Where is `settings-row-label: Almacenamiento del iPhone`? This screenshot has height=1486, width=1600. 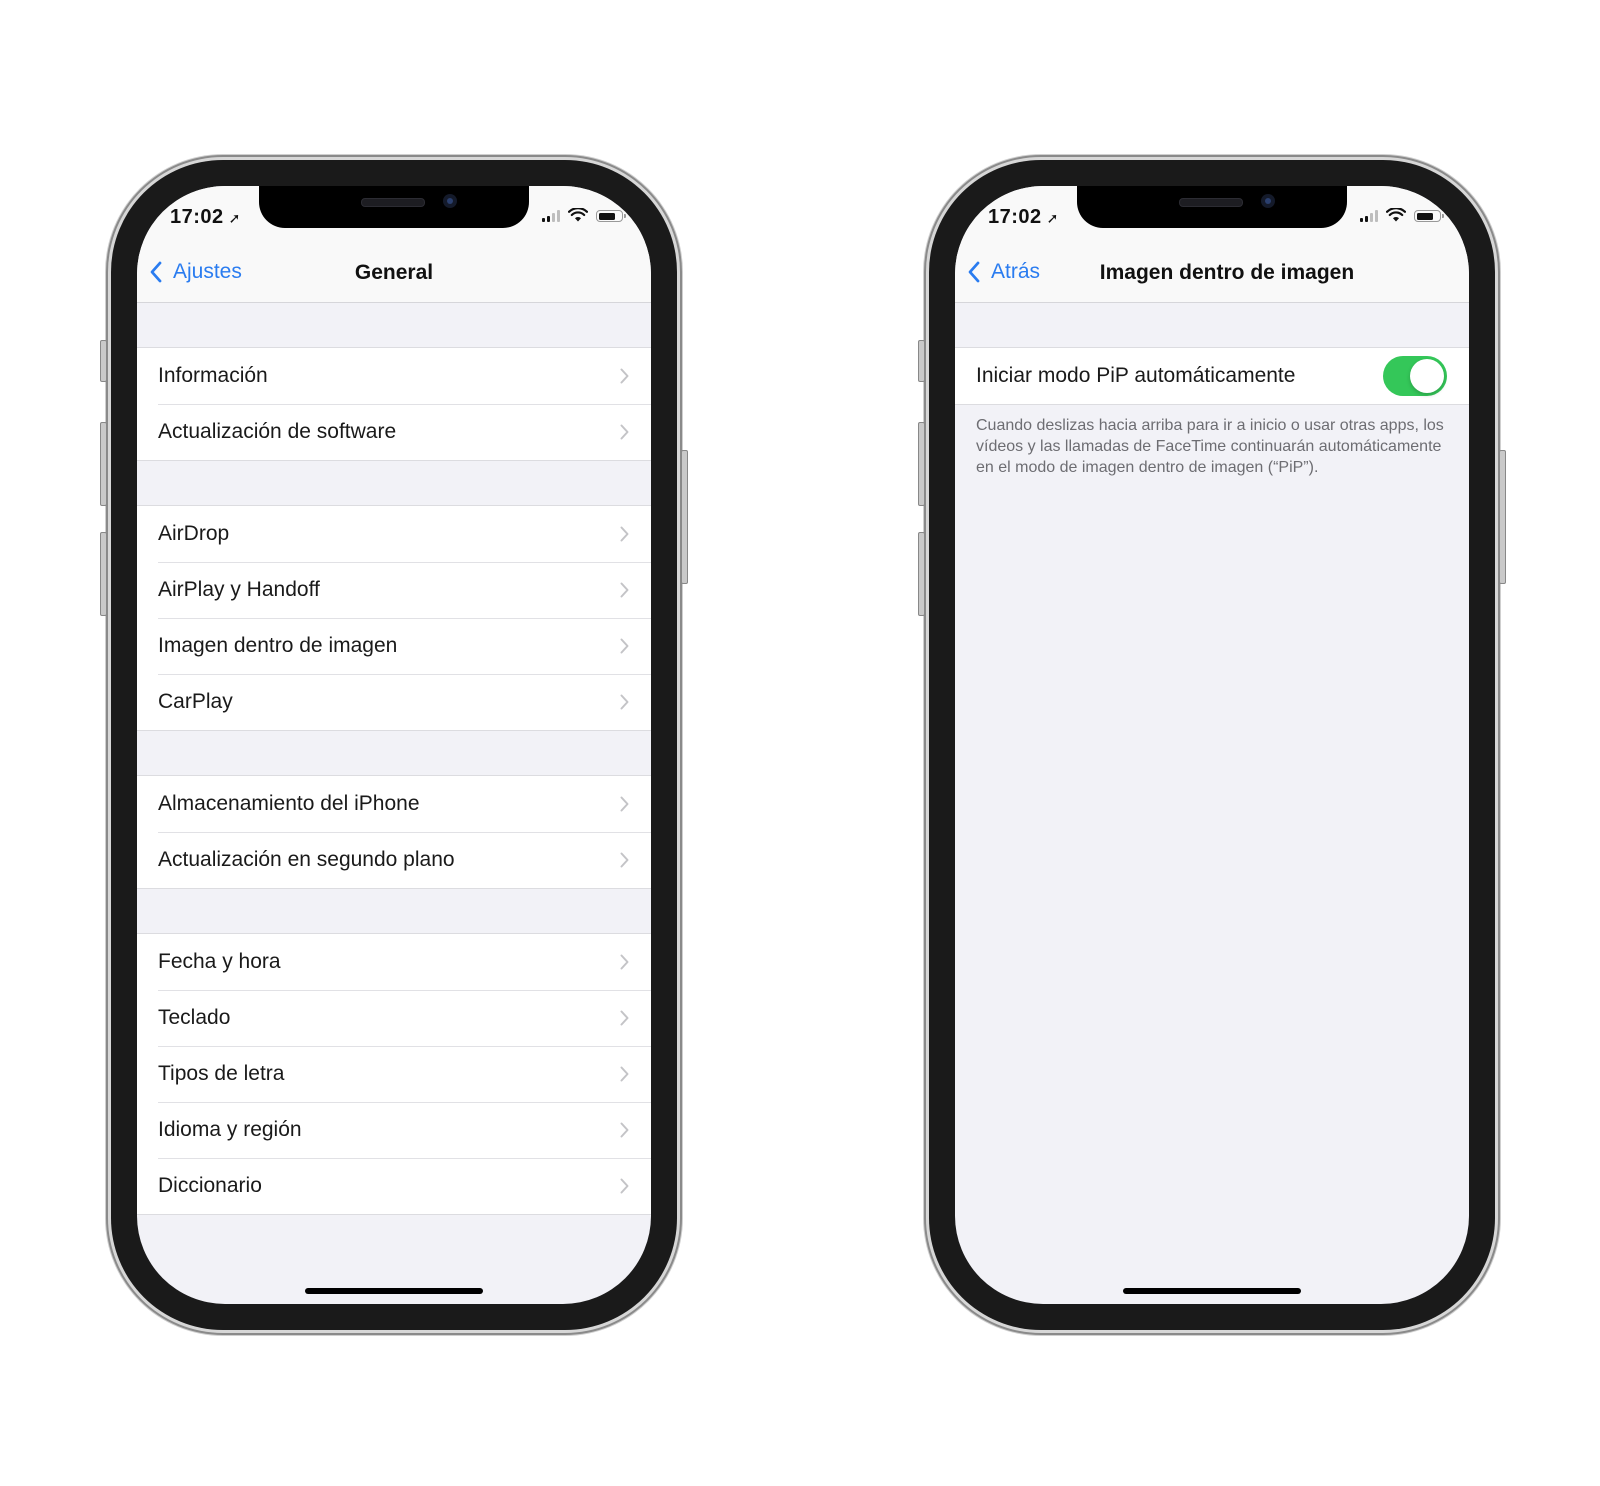 settings-row-label: Almacenamiento del iPhone is located at coordinates (289, 803).